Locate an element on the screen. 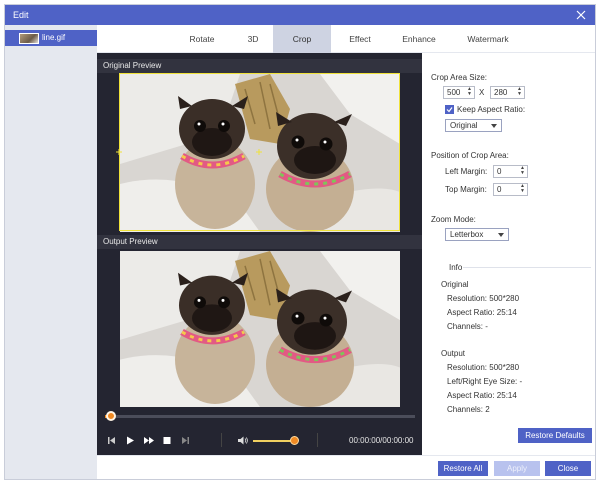  checkbox-check-icon is located at coordinates (449, 110).